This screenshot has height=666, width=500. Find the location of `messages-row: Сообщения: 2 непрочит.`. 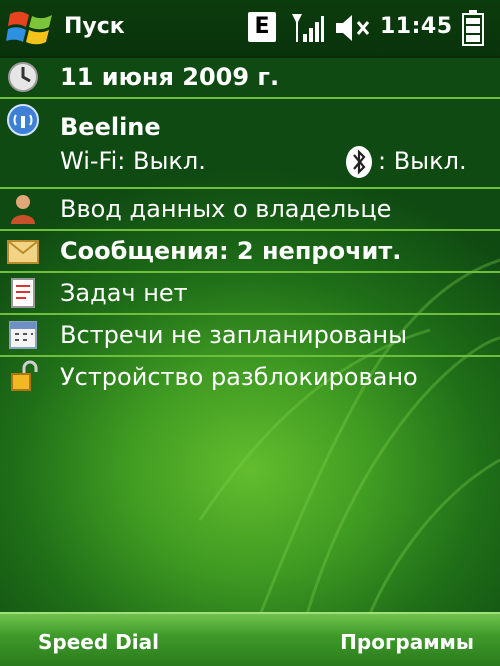

messages-row: Сообщения: 2 непрочит. is located at coordinates (250, 252).